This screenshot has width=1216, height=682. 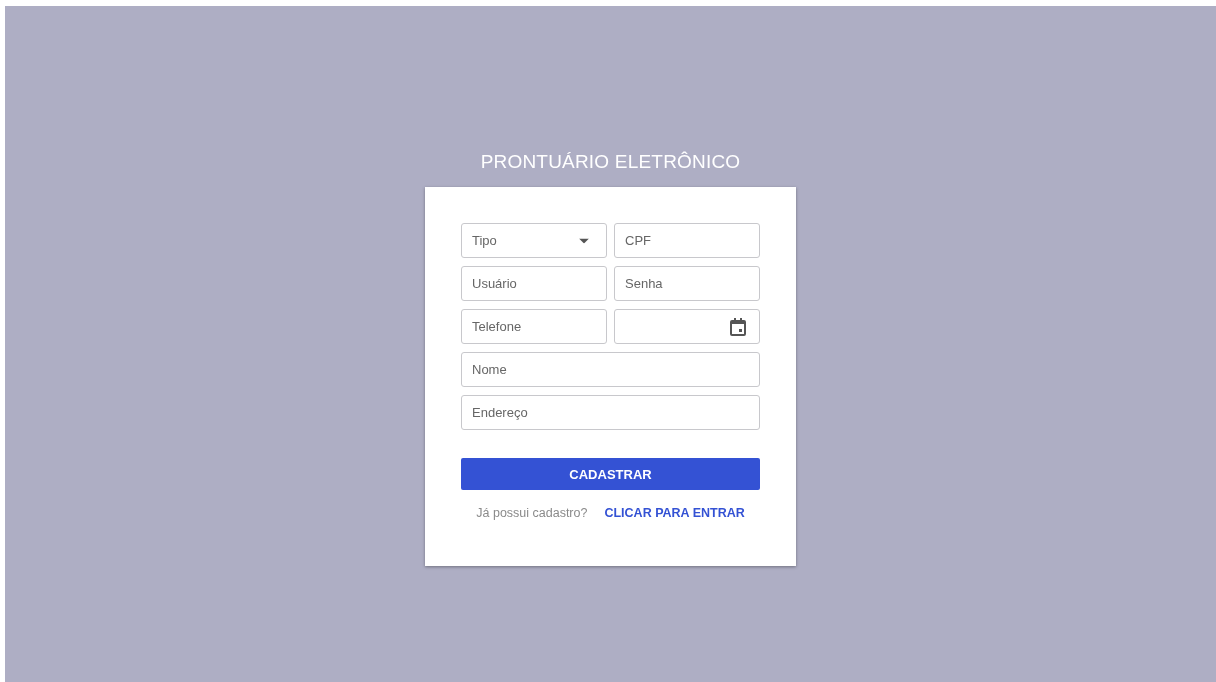 I want to click on input-field: Senha, so click(x=687, y=283).